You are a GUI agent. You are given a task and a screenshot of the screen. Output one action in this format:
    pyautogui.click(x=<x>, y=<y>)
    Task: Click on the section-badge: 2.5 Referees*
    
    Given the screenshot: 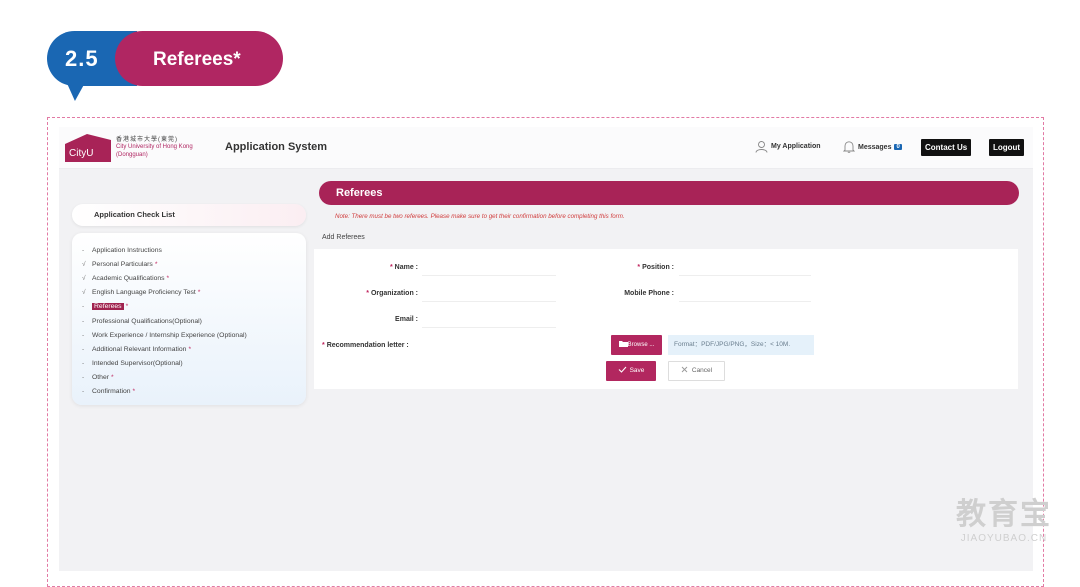 What is the action you would take?
    pyautogui.click(x=167, y=67)
    